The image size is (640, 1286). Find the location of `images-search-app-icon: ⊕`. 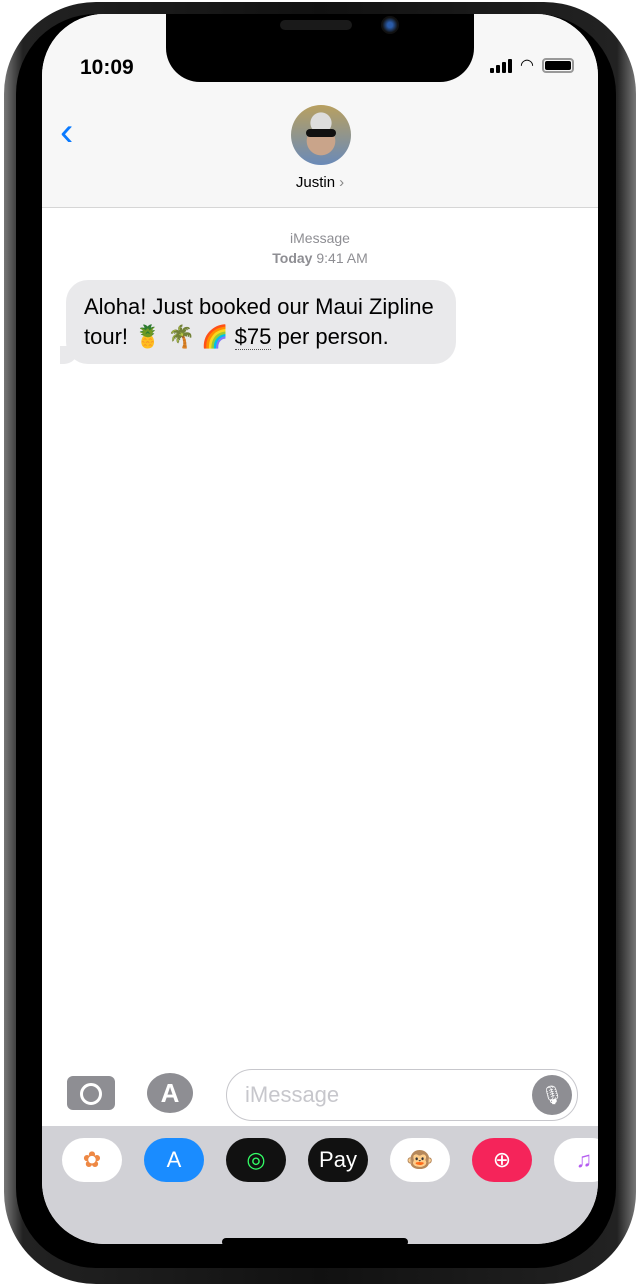

images-search-app-icon: ⊕ is located at coordinates (502, 1160).